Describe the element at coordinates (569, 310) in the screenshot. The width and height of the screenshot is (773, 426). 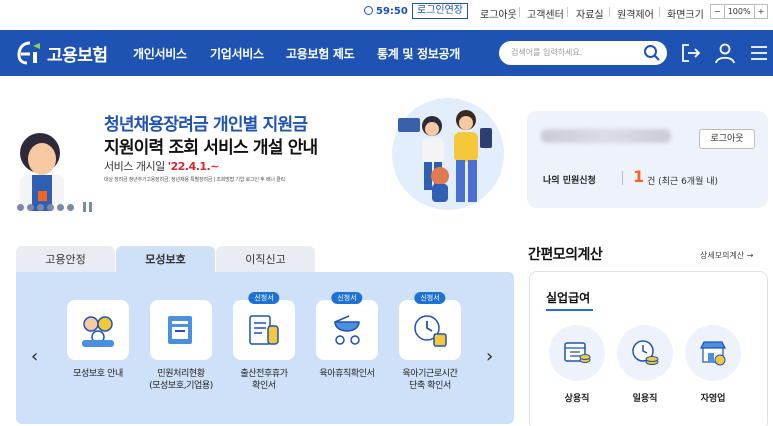
I see `title-underline` at that location.